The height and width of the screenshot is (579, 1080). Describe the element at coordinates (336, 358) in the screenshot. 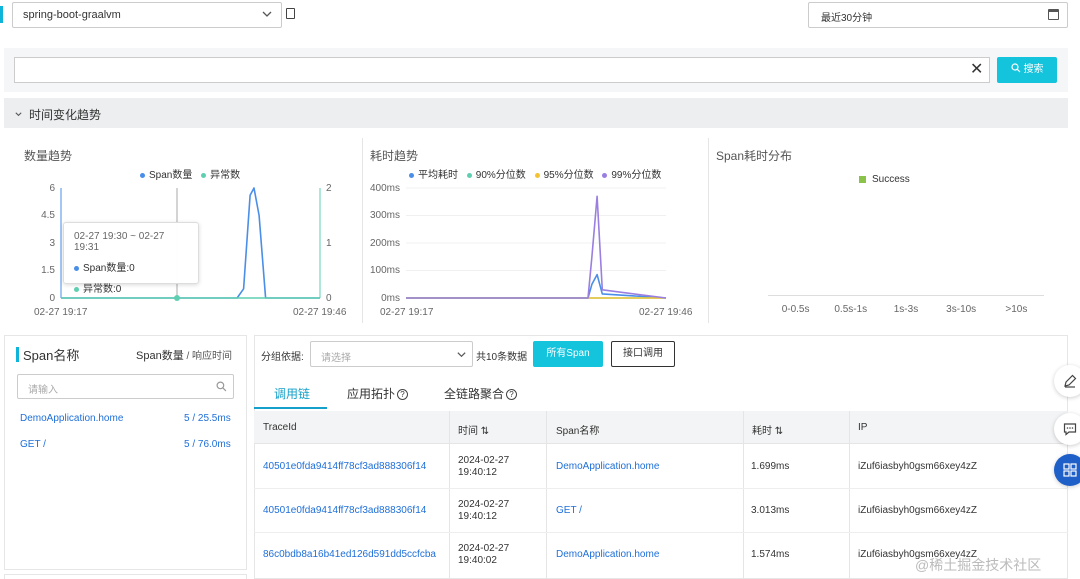

I see `group-by-placeholder: 请选择` at that location.